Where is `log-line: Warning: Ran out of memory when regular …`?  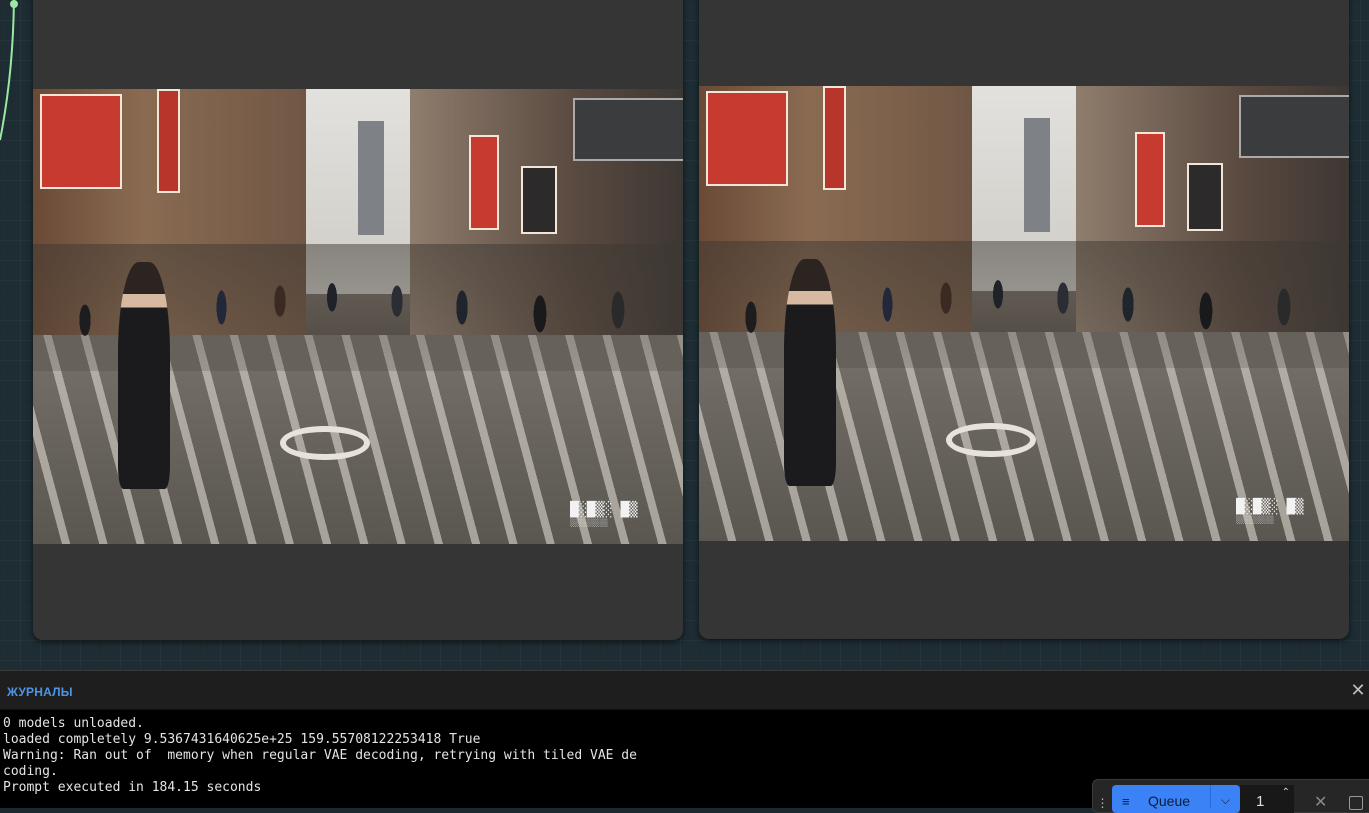
log-line: Warning: Ran out of memory when regular … is located at coordinates (320, 755).